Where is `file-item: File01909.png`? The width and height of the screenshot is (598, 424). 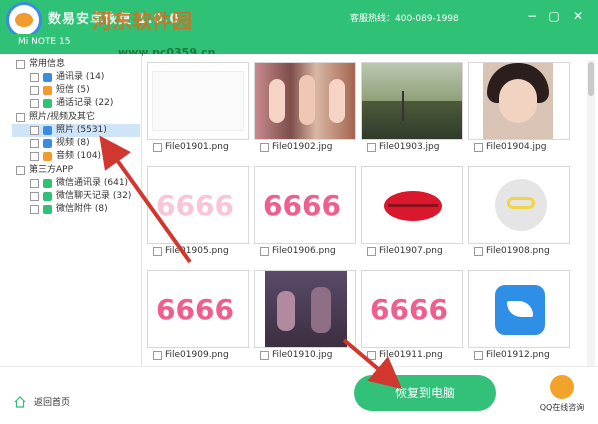
file-item: File01909.png is located at coordinates (191, 355).